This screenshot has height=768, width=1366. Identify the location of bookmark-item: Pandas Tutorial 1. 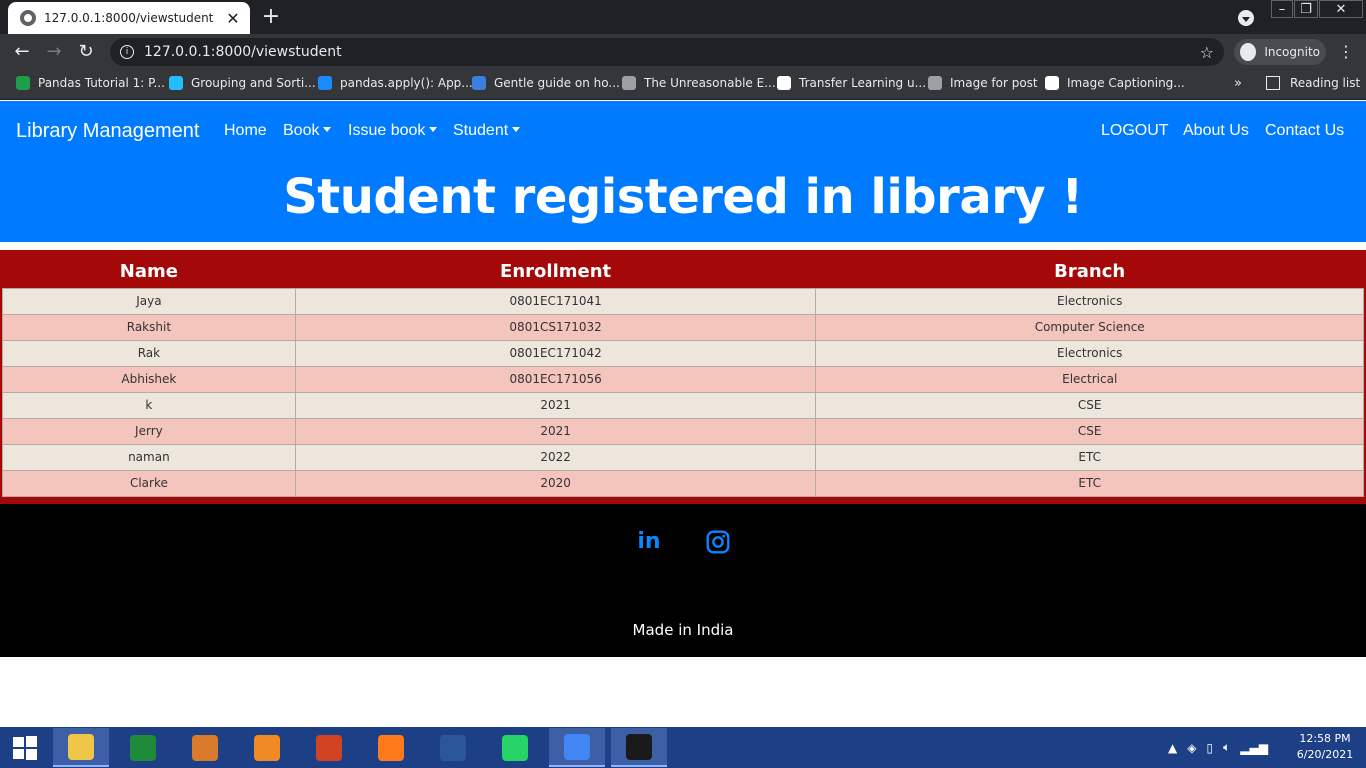
(90, 83).